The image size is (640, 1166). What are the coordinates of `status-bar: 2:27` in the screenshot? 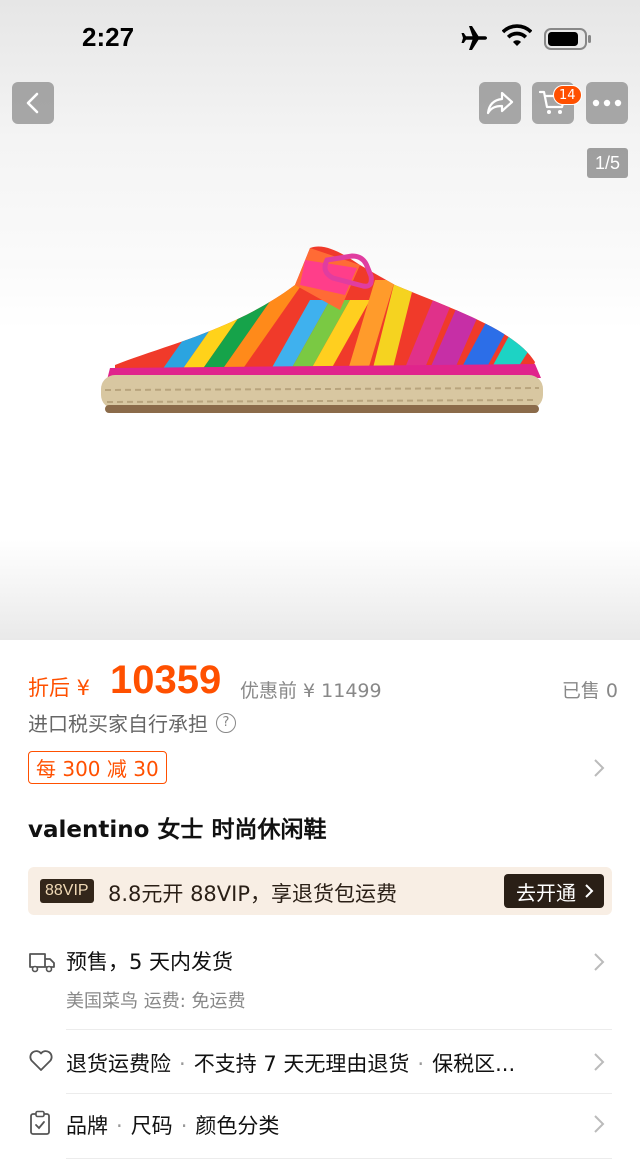 It's located at (320, 40).